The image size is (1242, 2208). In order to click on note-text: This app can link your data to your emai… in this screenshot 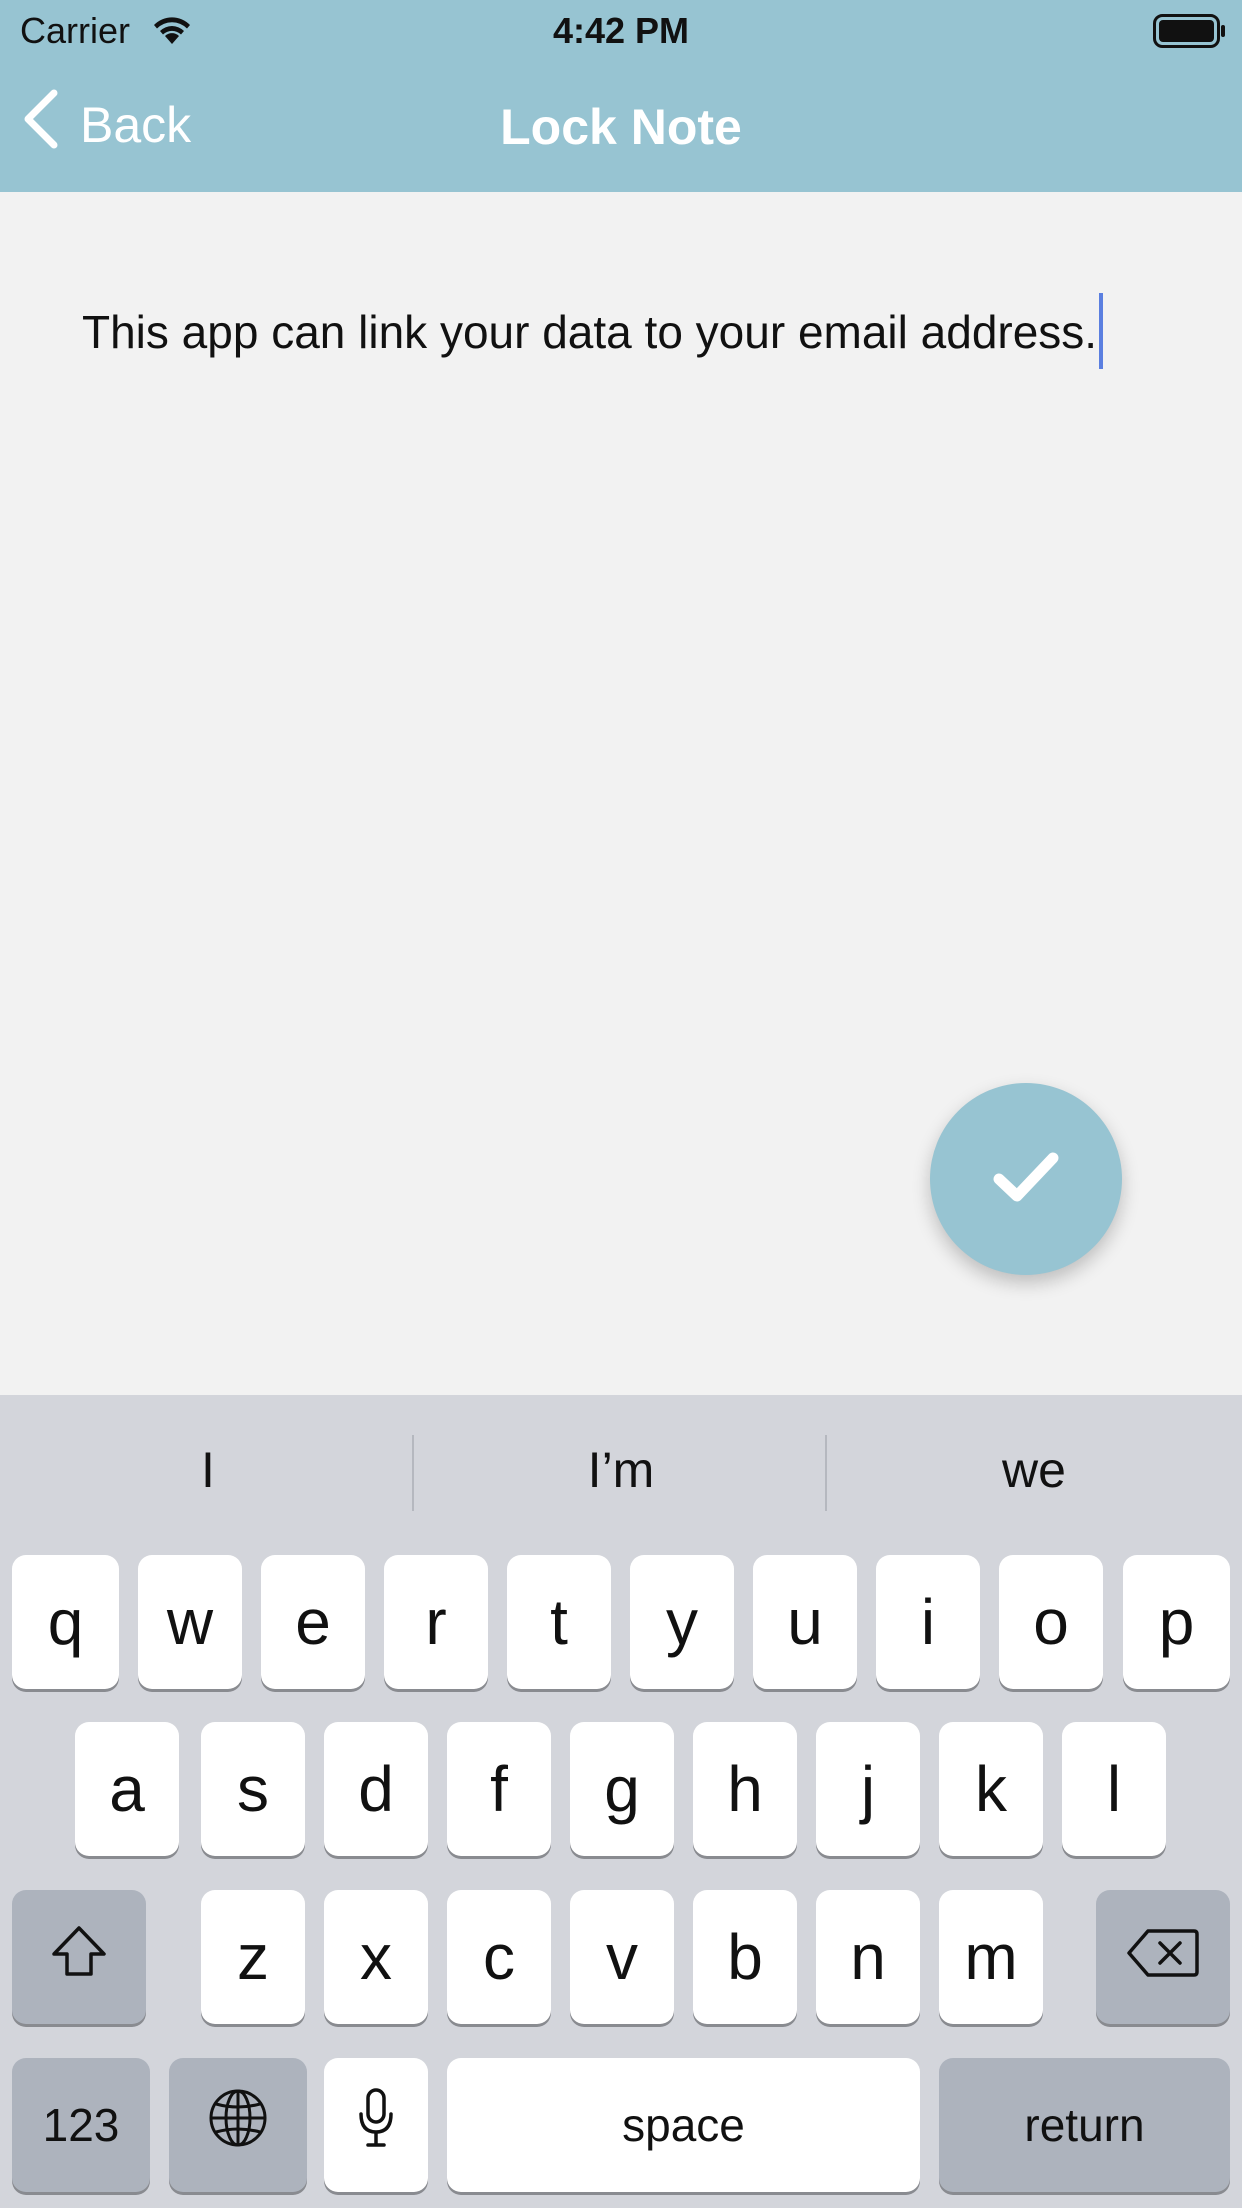, I will do `click(590, 332)`.